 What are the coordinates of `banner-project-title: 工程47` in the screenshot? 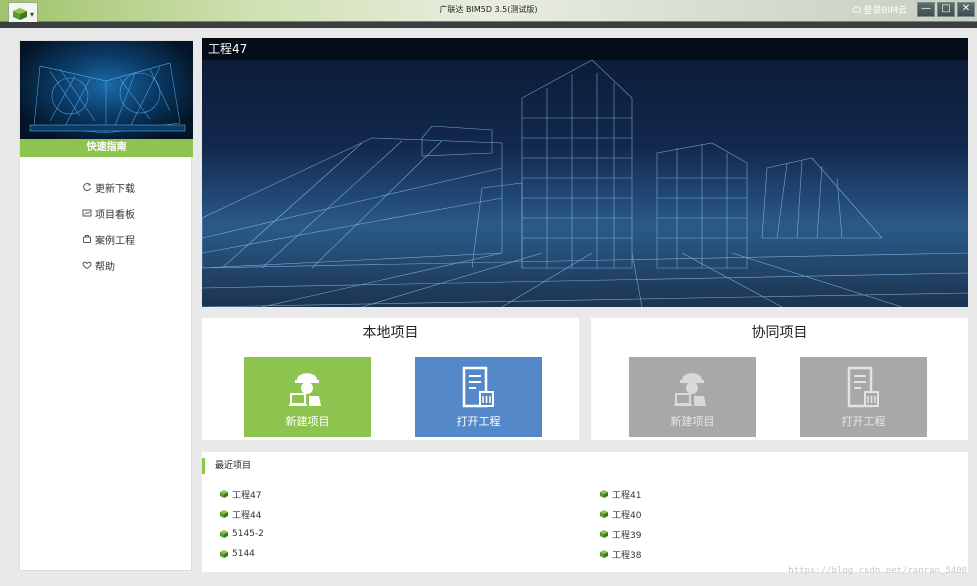 It's located at (585, 49).